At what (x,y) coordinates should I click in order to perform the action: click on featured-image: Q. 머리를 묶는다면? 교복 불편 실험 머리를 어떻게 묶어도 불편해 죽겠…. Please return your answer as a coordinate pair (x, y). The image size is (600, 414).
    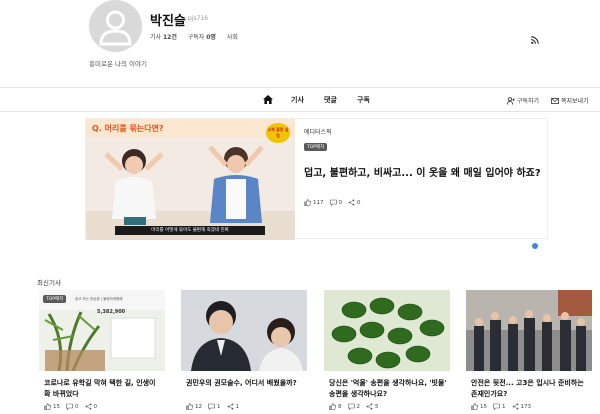
    Looking at the image, I should click on (190, 179).